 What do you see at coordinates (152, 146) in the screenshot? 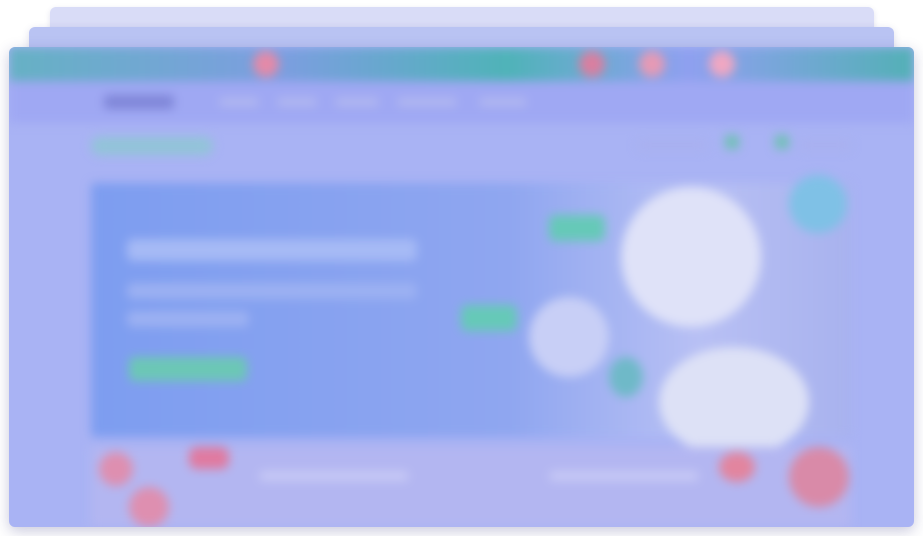
I see `breadcrumb` at bounding box center [152, 146].